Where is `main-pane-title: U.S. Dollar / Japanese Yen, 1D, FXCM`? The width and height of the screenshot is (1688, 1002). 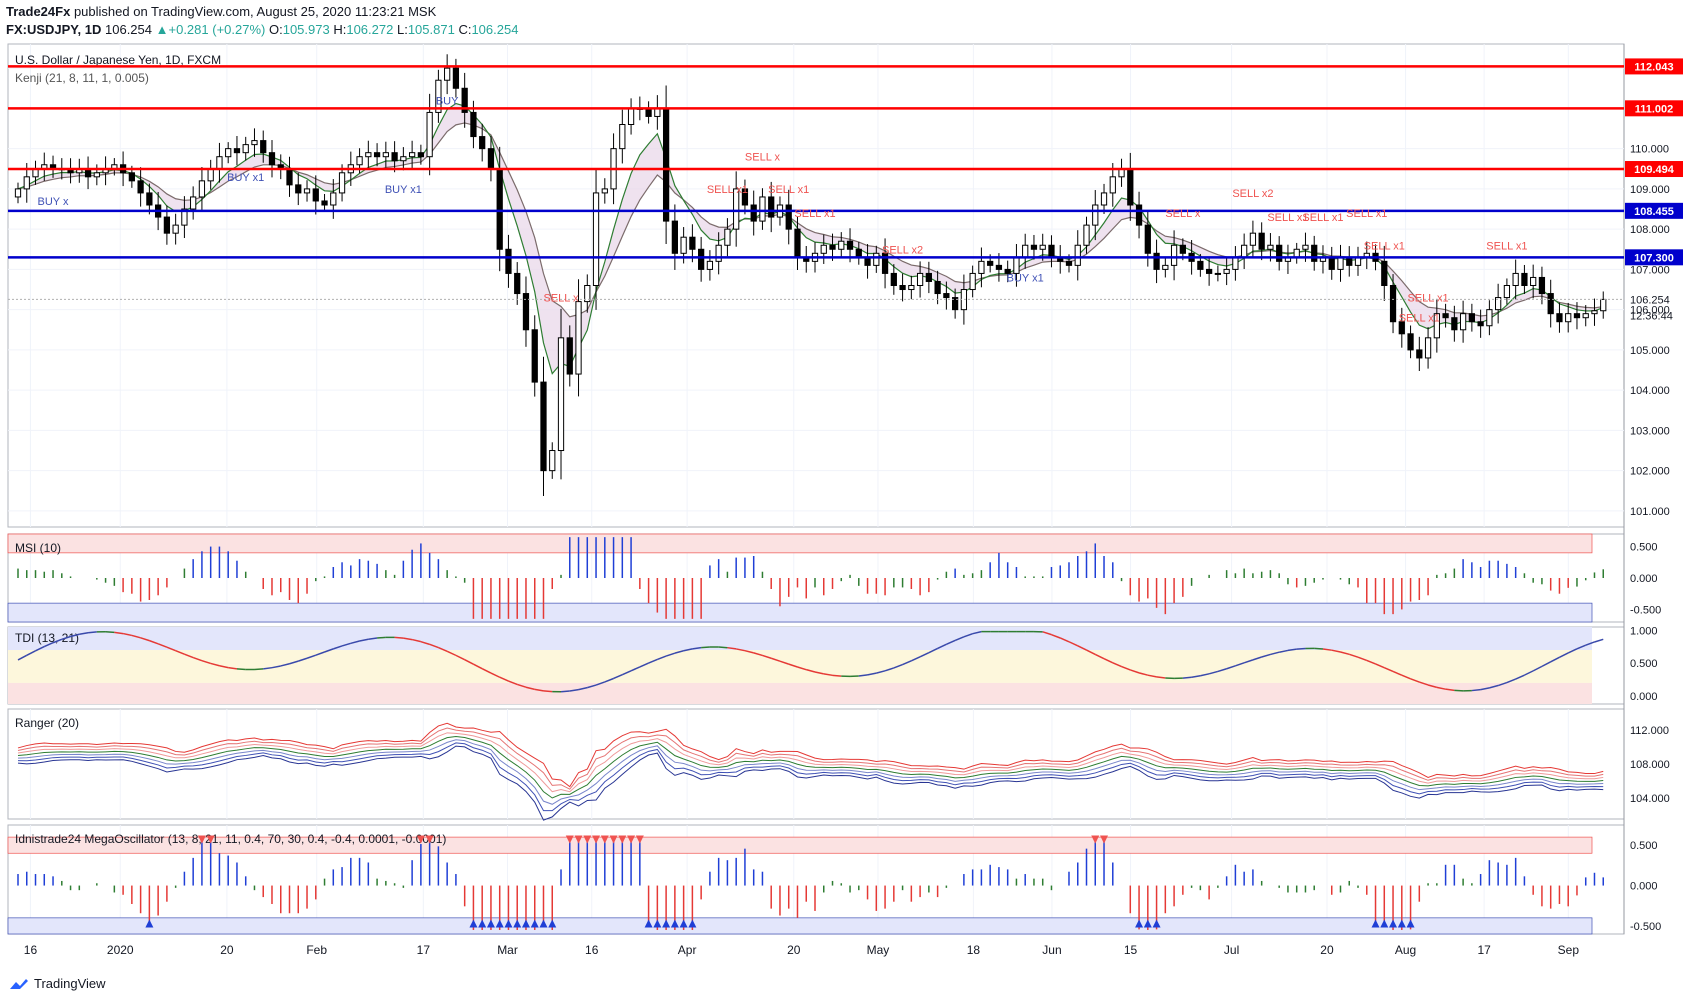
main-pane-title: U.S. Dollar / Japanese Yen, 1D, FXCM is located at coordinates (118, 60).